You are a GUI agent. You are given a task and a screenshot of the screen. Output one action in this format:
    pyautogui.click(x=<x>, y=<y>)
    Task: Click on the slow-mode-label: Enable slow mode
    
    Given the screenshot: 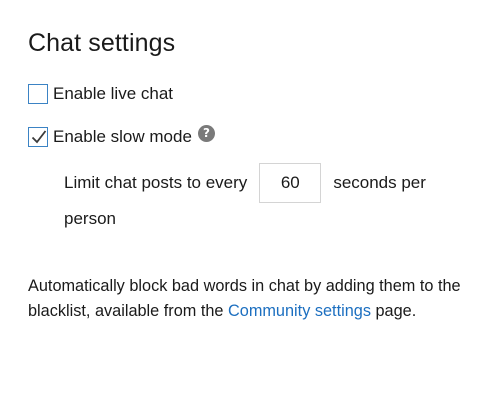 What is the action you would take?
    pyautogui.click(x=122, y=137)
    